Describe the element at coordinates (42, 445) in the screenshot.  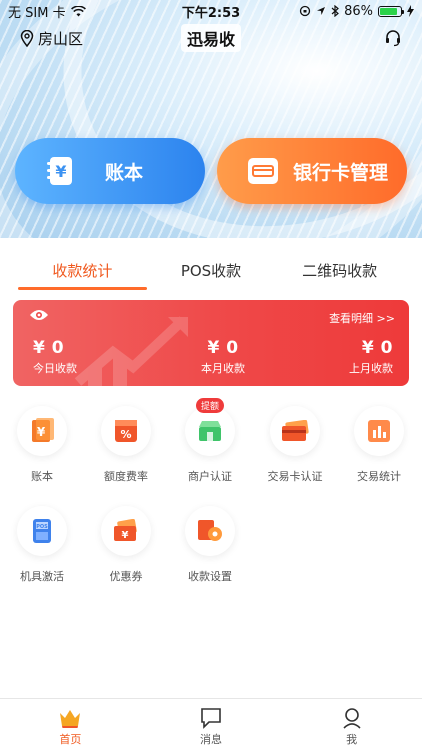
I see `grid-item-ledger: ¥ 账本` at that location.